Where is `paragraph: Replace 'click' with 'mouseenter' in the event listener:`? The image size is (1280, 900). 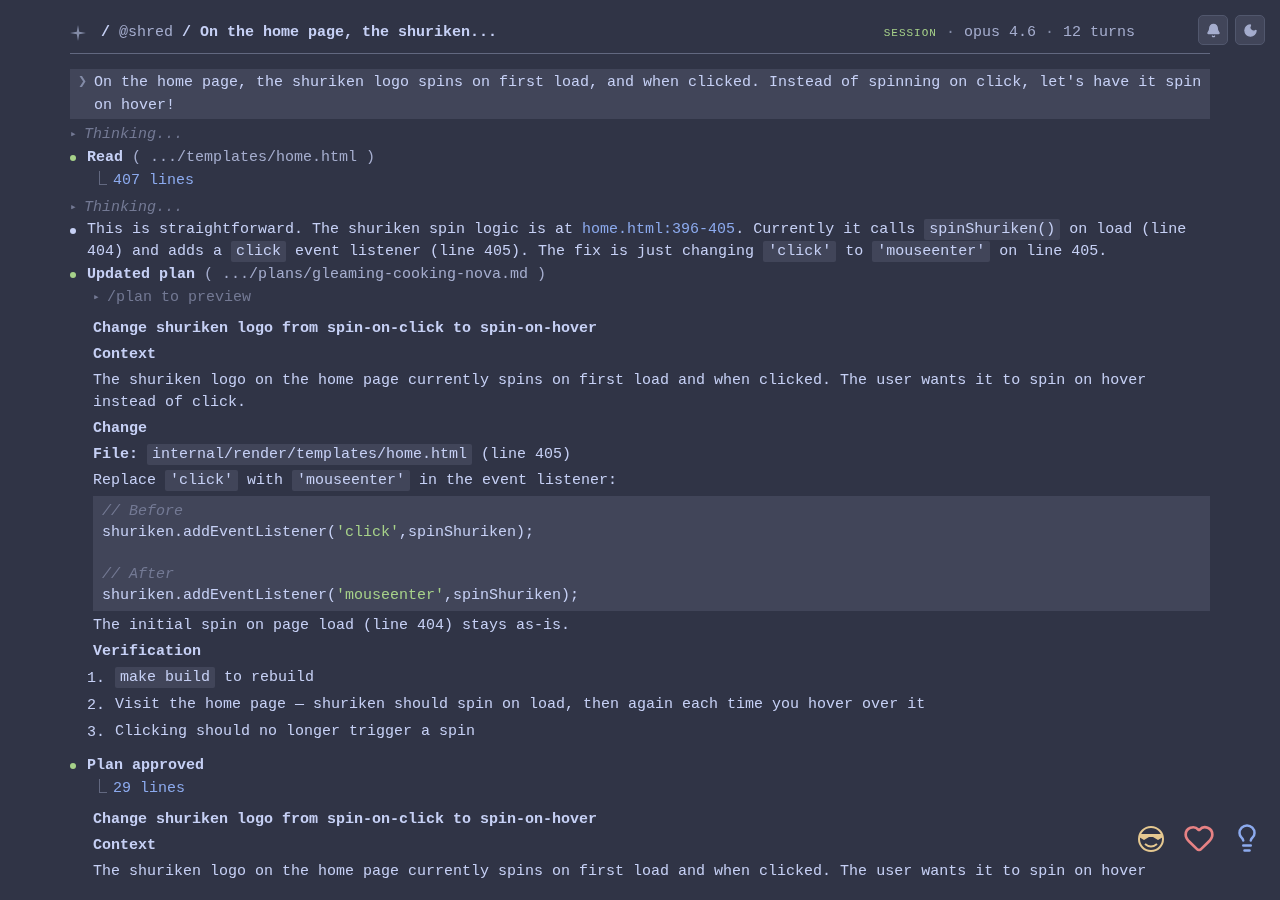
paragraph: Replace 'click' with 'mouseenter' in the event listener: is located at coordinates (356, 481).